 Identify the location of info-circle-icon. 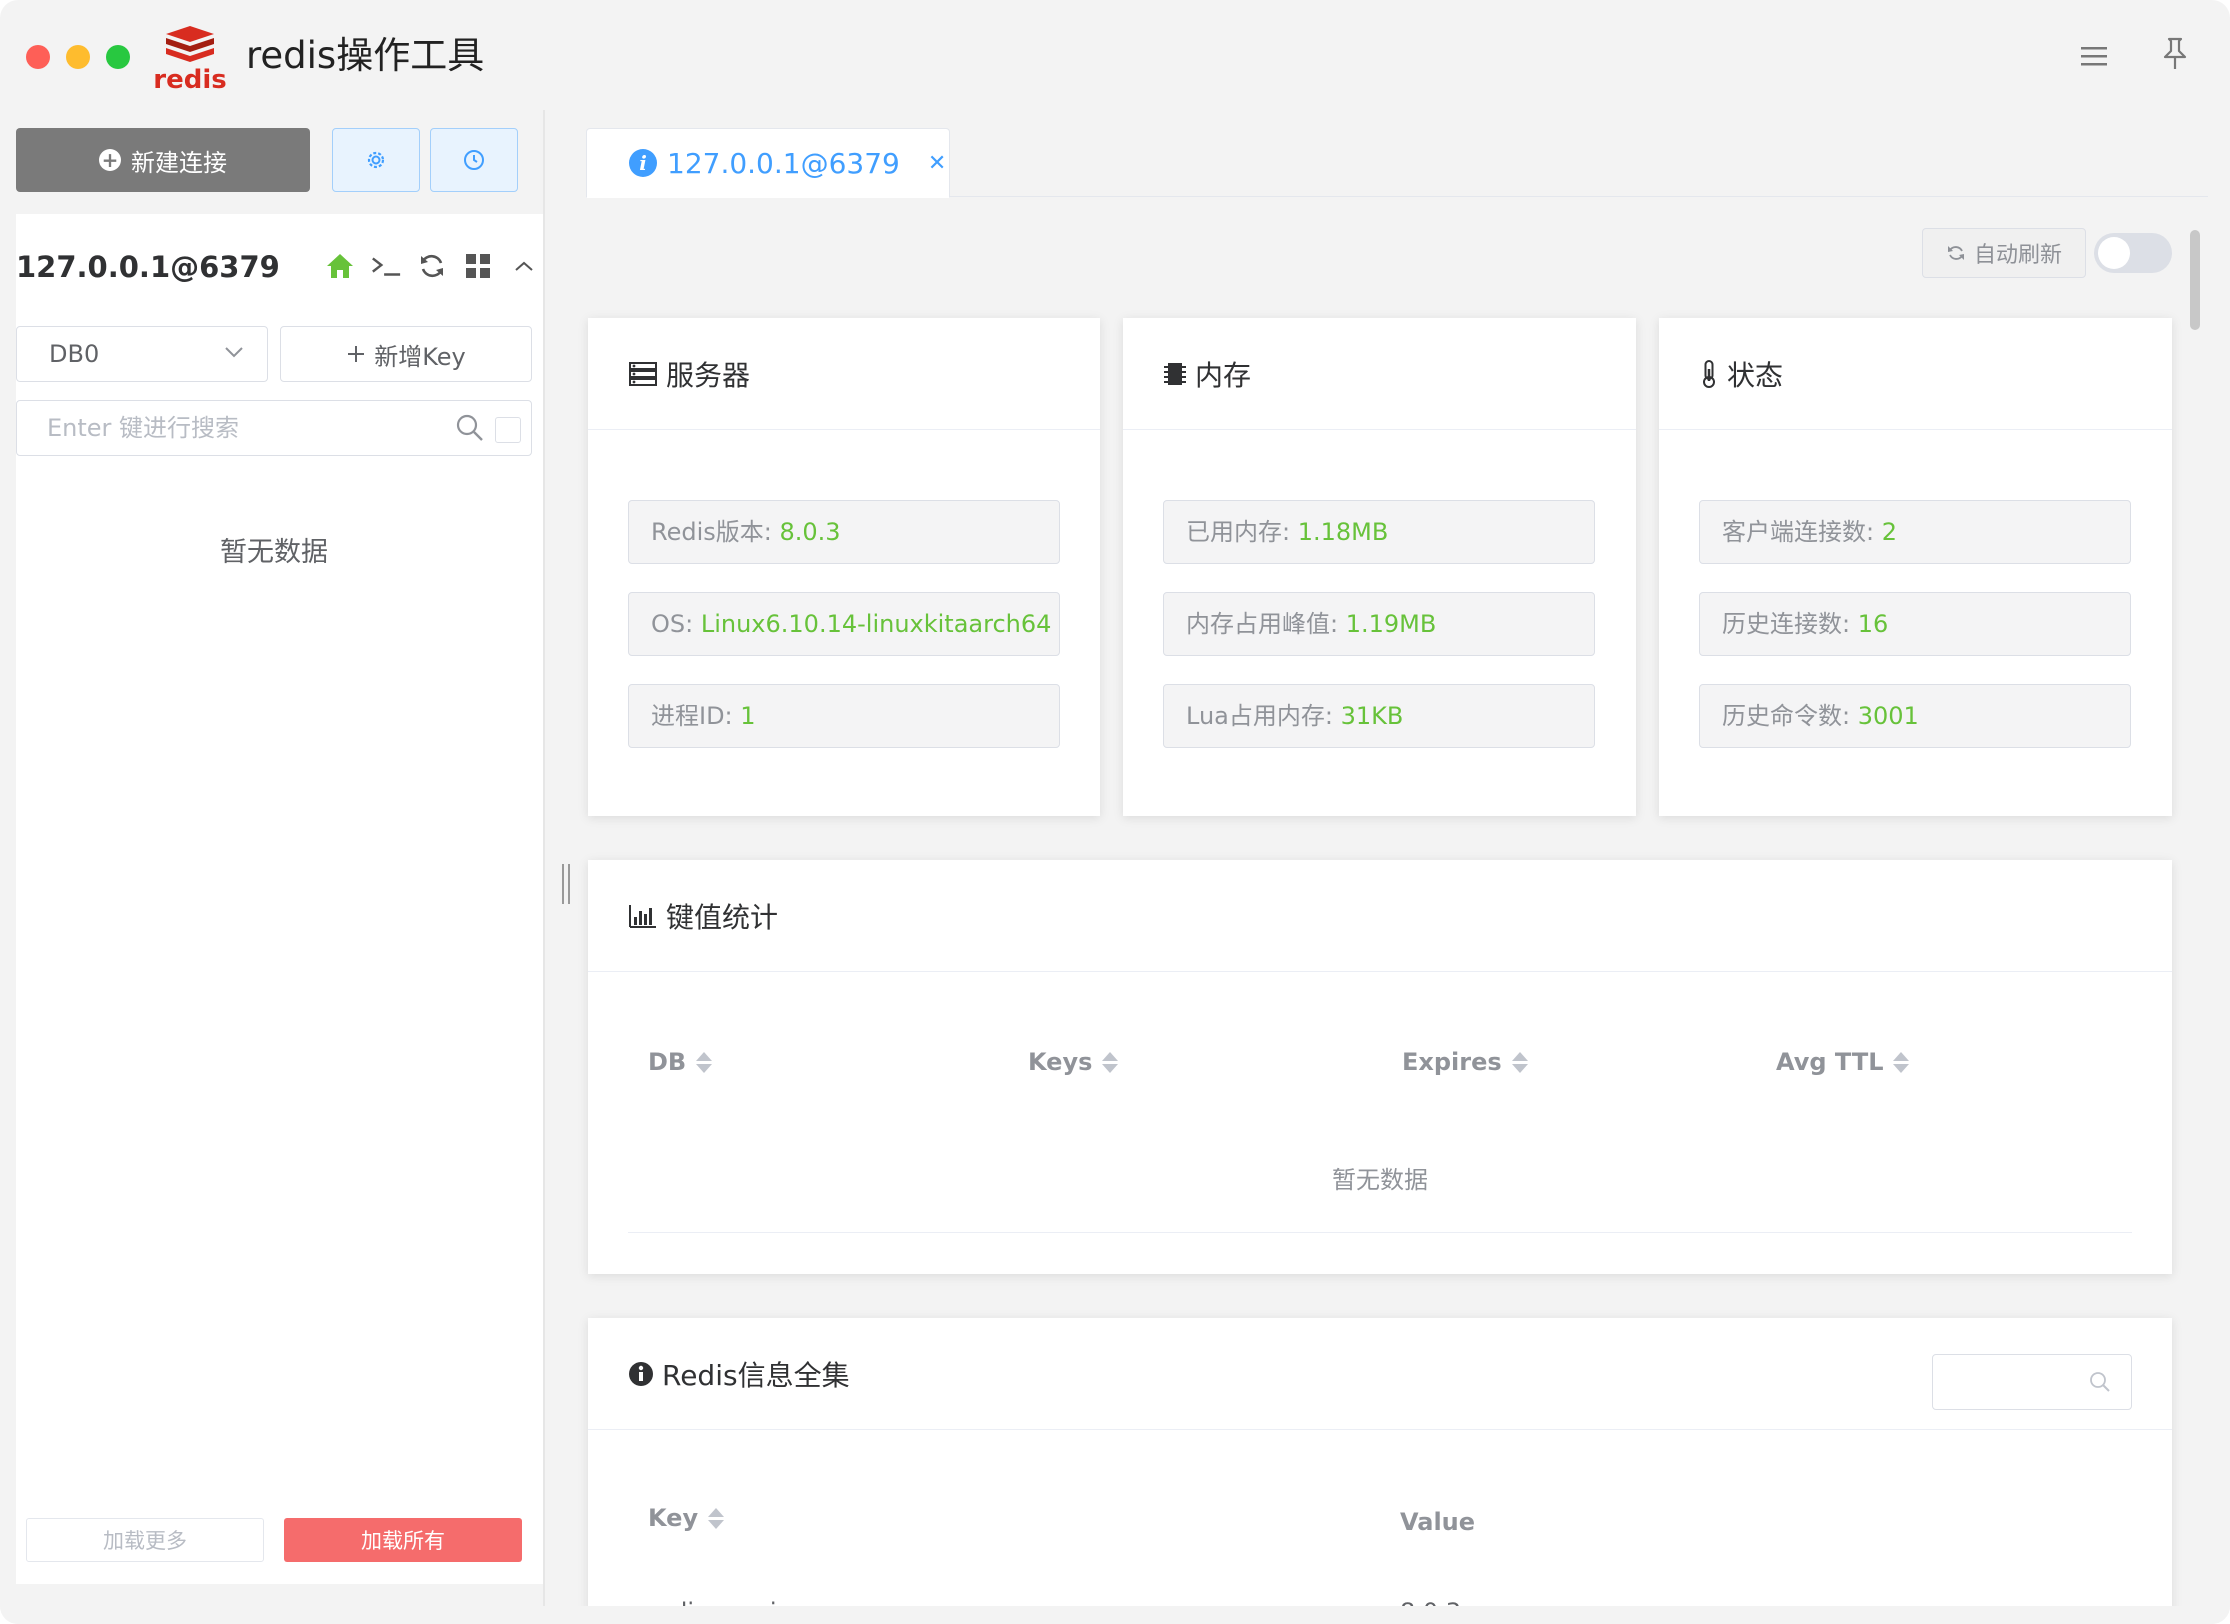
(641, 1373).